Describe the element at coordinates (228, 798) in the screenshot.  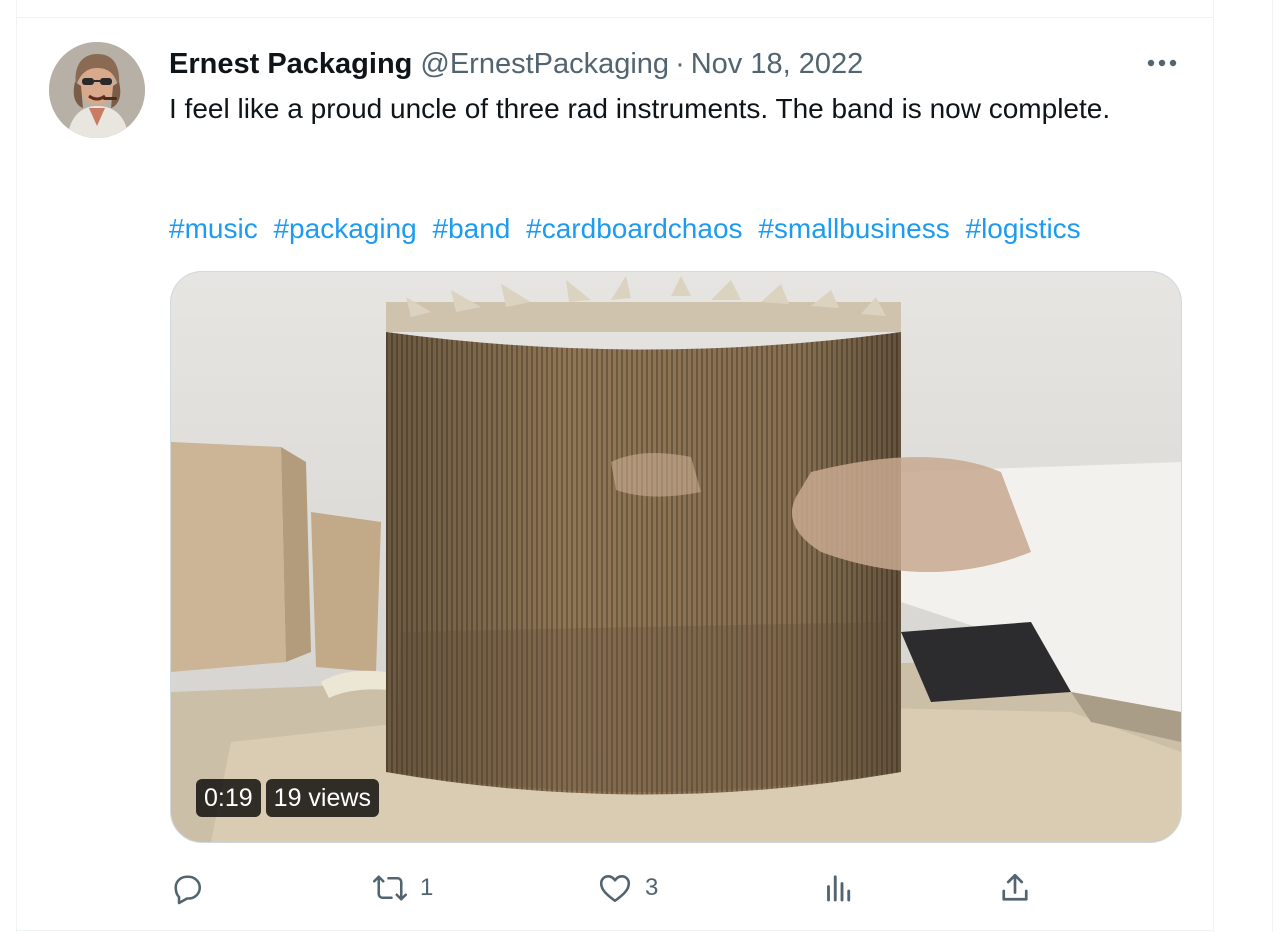
I see `video-duration: 0:19` at that location.